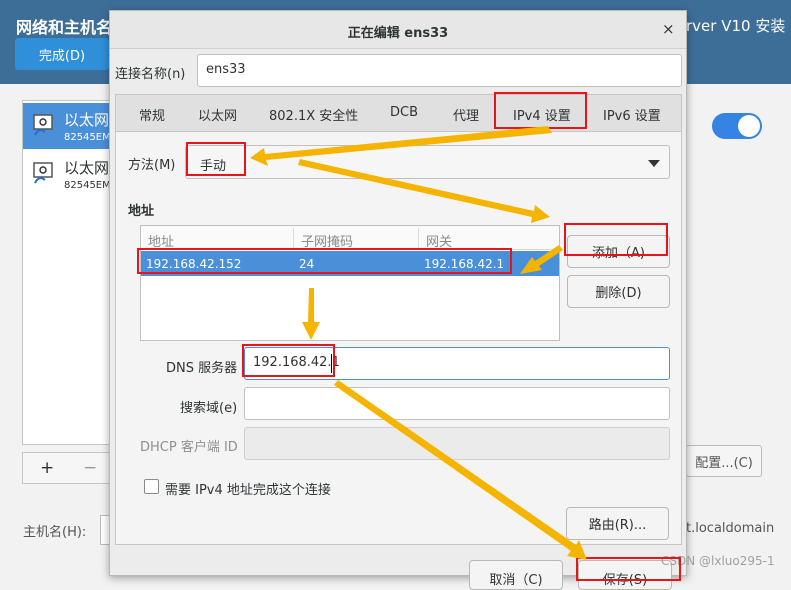 The image size is (791, 590). What do you see at coordinates (90, 468) in the screenshot?
I see `remove-connection-button: −` at bounding box center [90, 468].